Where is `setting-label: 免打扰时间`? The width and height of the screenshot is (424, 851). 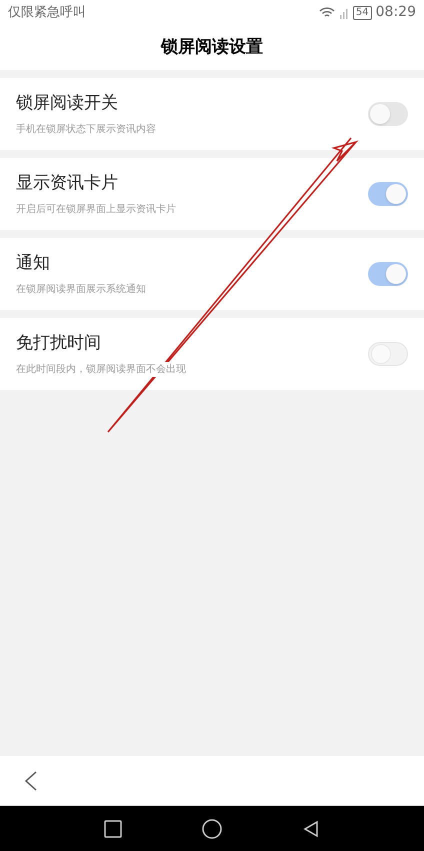 setting-label: 免打扰时间 is located at coordinates (59, 343).